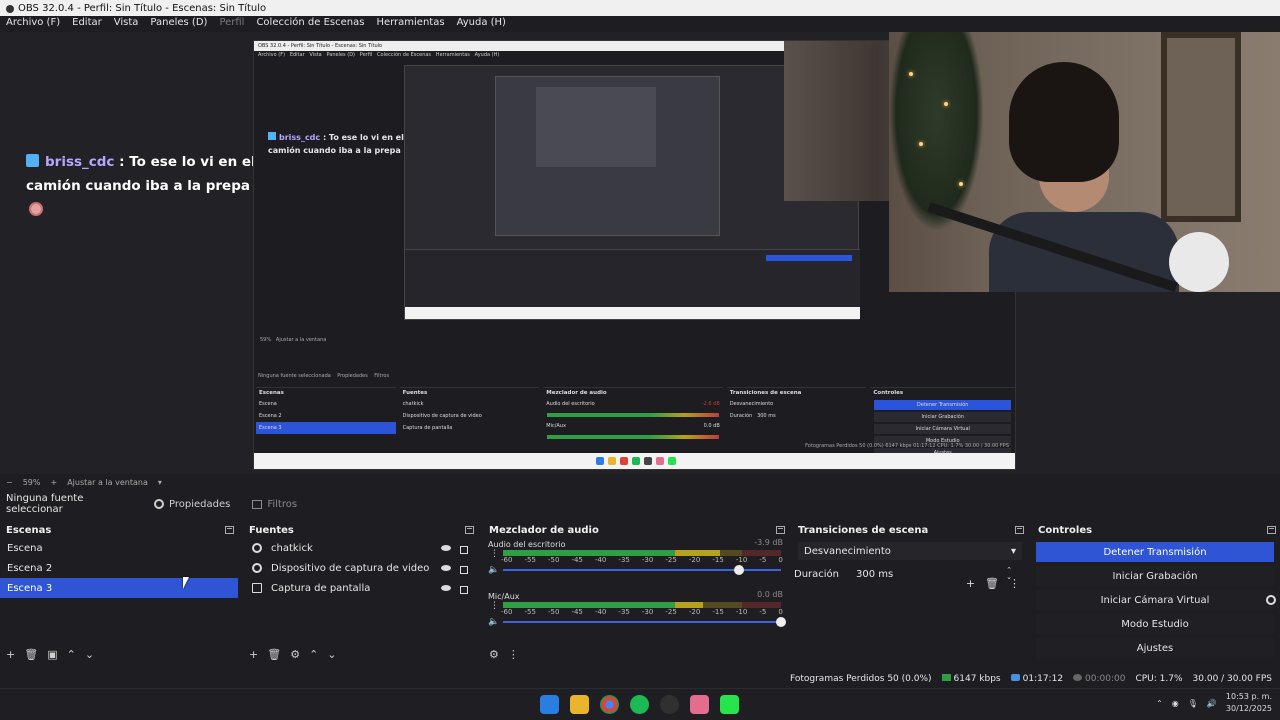  I want to click on deep-preview-inner, so click(607, 156).